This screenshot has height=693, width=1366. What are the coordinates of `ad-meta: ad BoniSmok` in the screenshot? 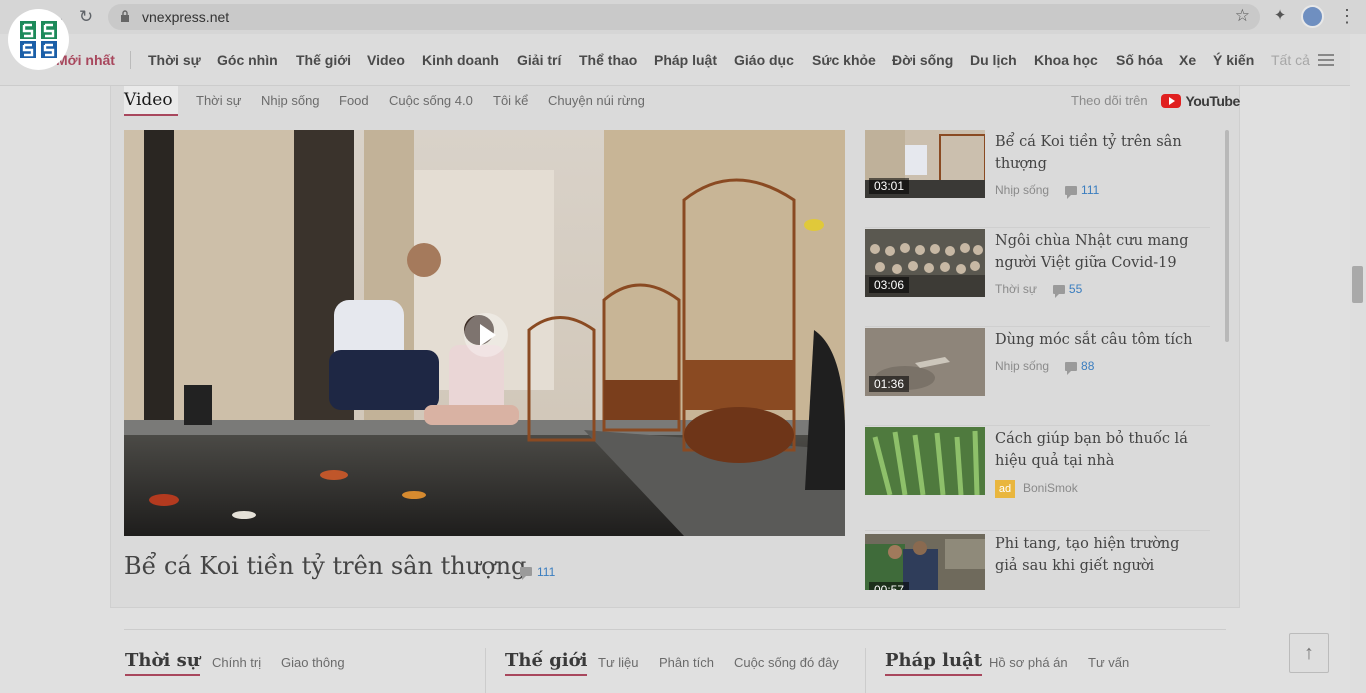 It's located at (1036, 489).